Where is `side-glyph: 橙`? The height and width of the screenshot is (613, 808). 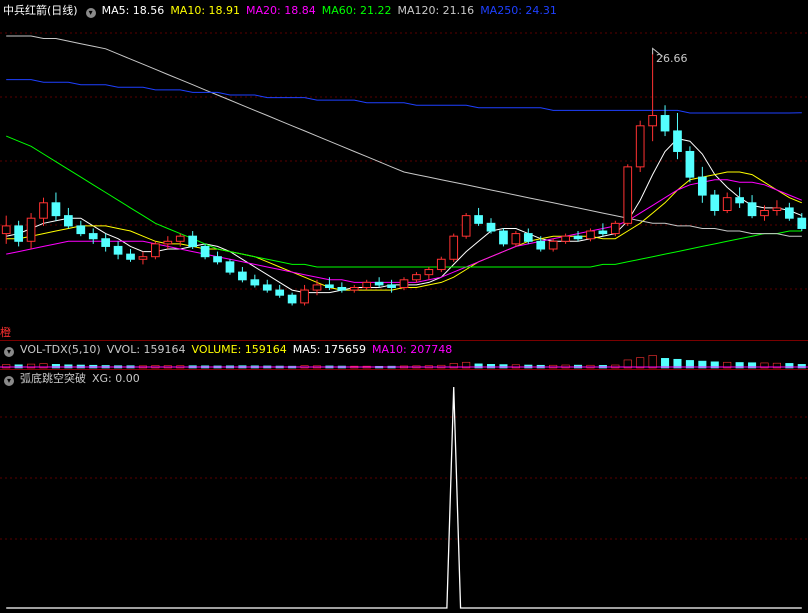
side-glyph: 橙 is located at coordinates (5, 332).